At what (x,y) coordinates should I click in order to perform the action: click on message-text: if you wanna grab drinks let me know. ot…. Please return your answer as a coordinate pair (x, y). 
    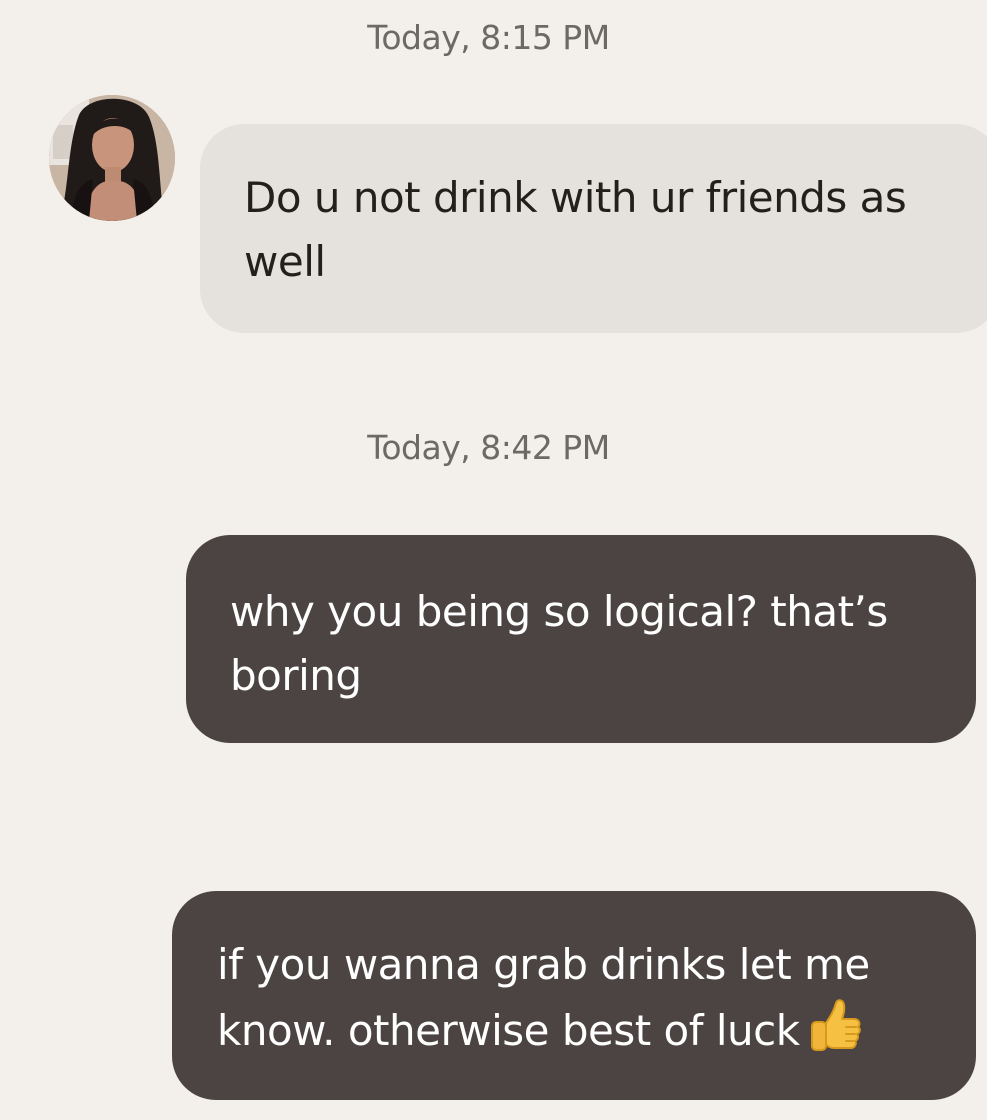
    Looking at the image, I should click on (543, 997).